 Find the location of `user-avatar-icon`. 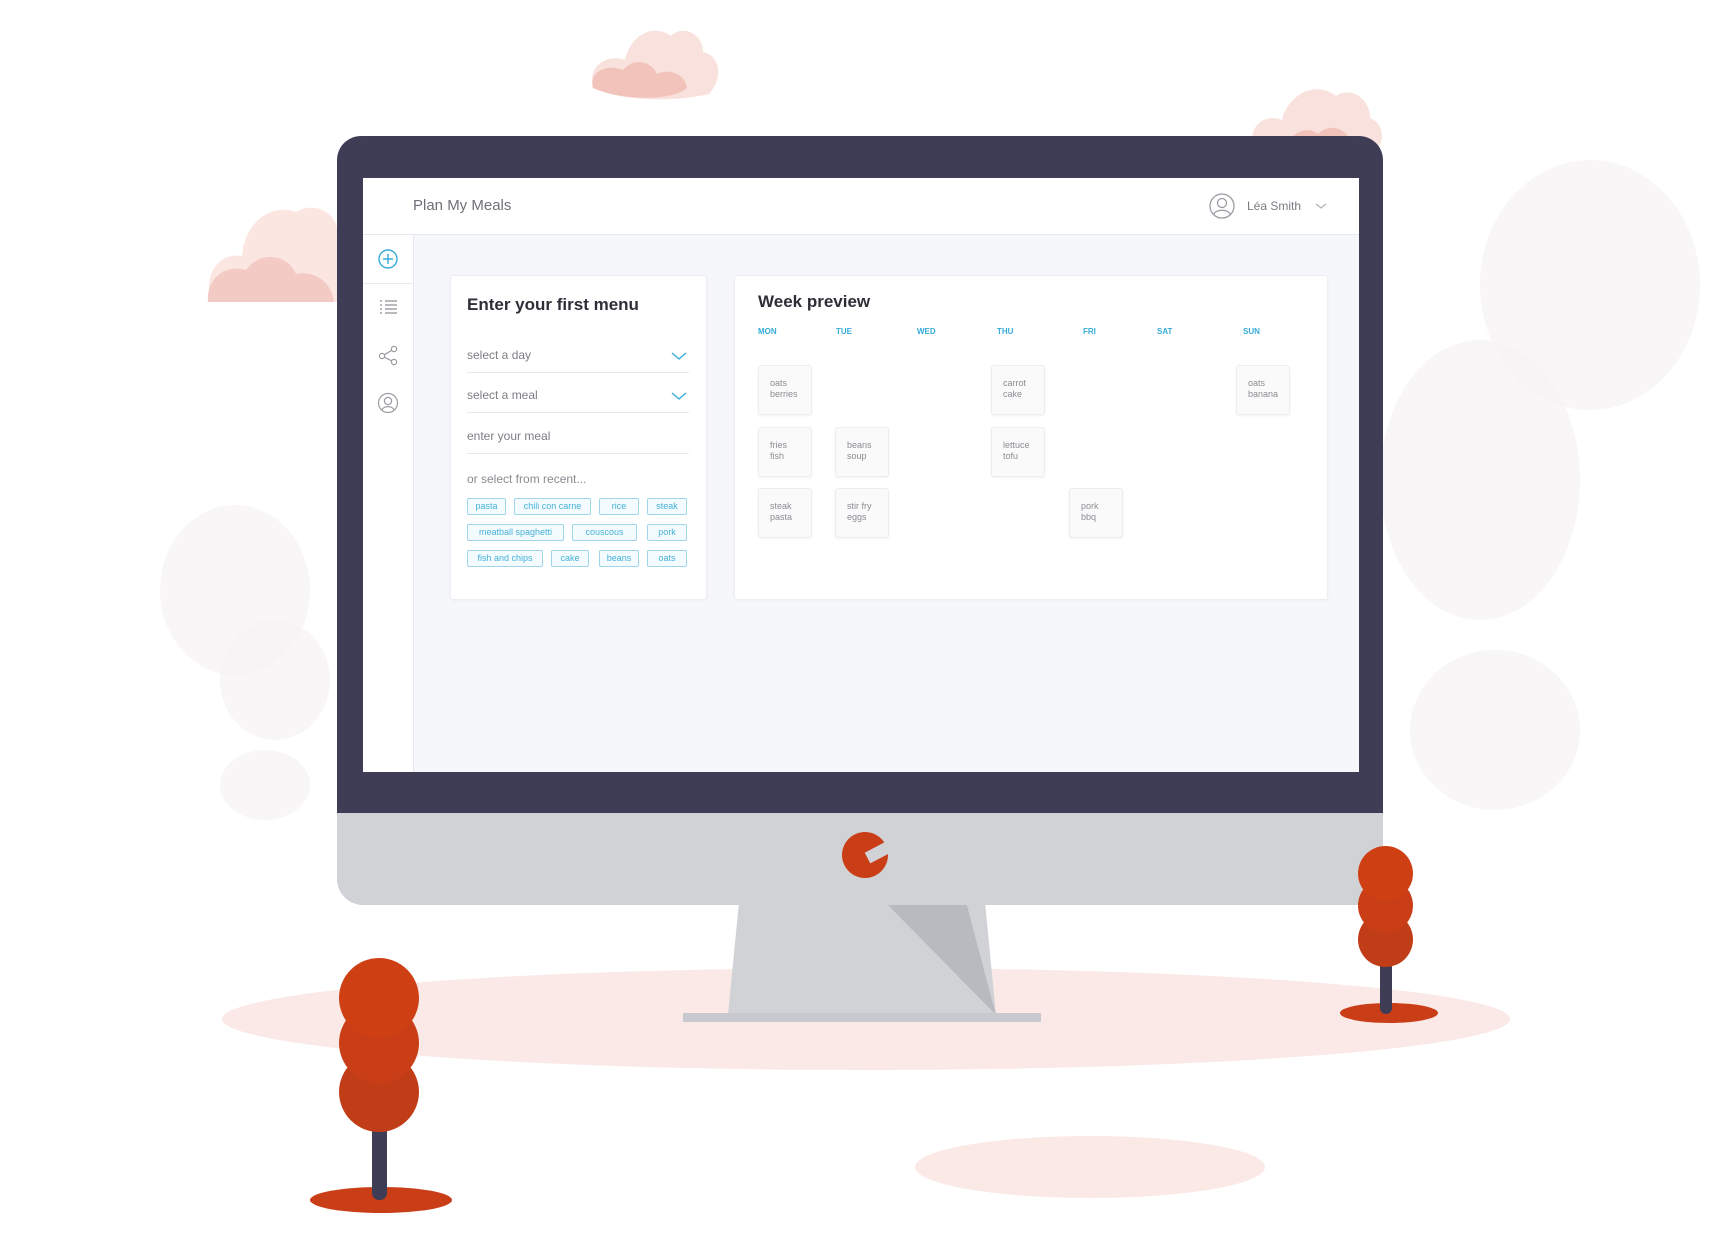

user-avatar-icon is located at coordinates (1222, 206).